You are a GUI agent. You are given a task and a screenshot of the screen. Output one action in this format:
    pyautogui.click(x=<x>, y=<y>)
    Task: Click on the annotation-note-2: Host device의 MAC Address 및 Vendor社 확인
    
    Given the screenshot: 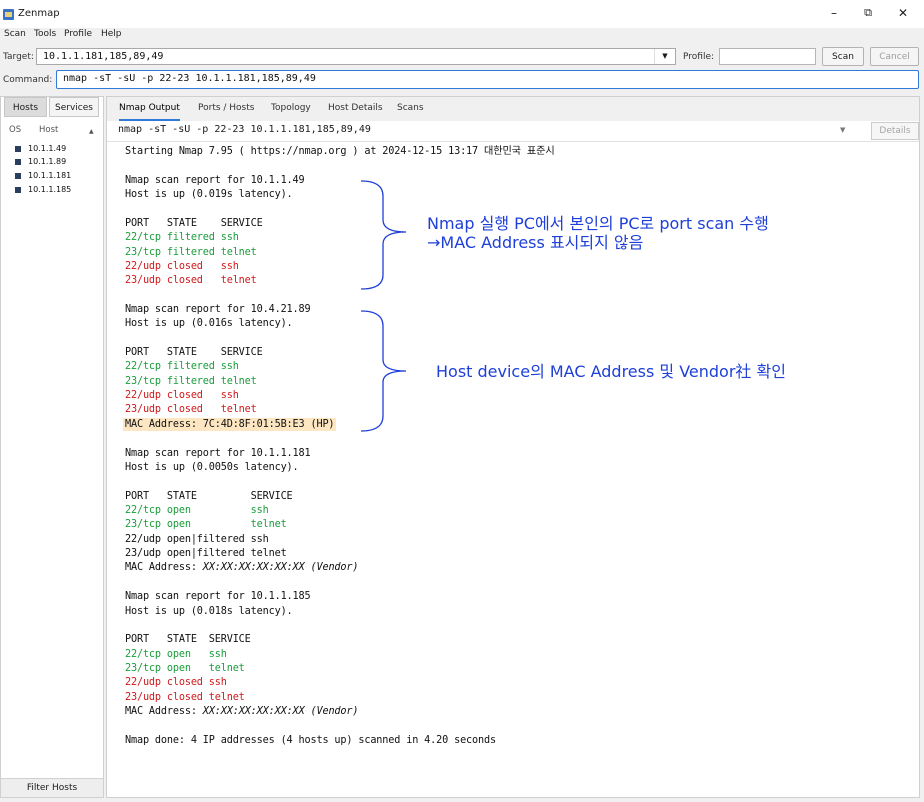 What is the action you would take?
    pyautogui.click(x=611, y=371)
    